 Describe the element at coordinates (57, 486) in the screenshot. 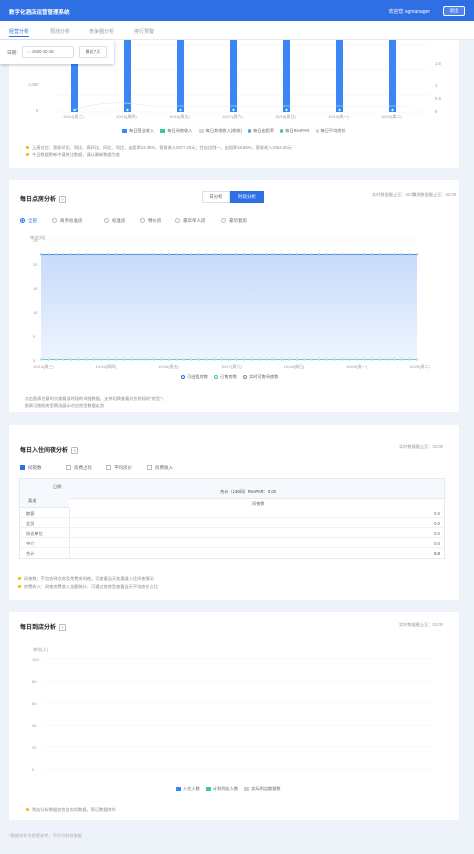

I see `corner-date: 日期` at that location.